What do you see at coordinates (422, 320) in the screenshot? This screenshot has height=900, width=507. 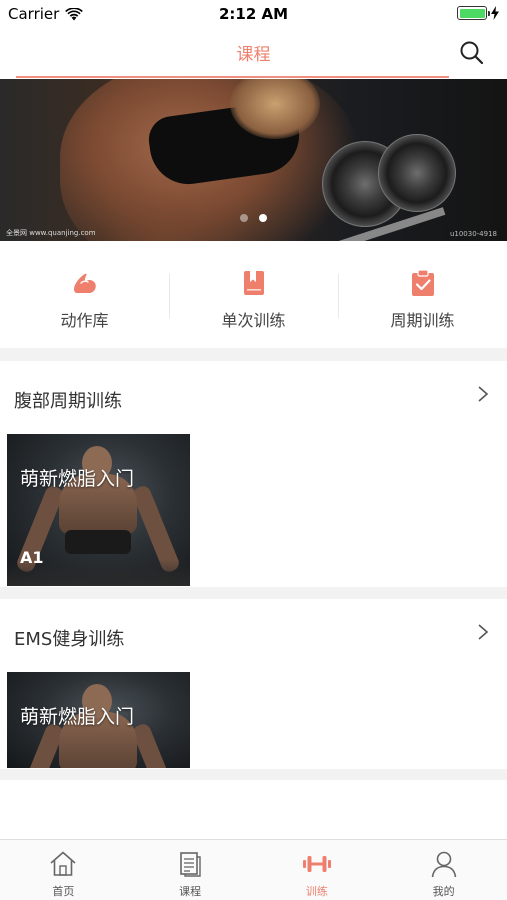 I see `quick-item-label: 周期训练` at bounding box center [422, 320].